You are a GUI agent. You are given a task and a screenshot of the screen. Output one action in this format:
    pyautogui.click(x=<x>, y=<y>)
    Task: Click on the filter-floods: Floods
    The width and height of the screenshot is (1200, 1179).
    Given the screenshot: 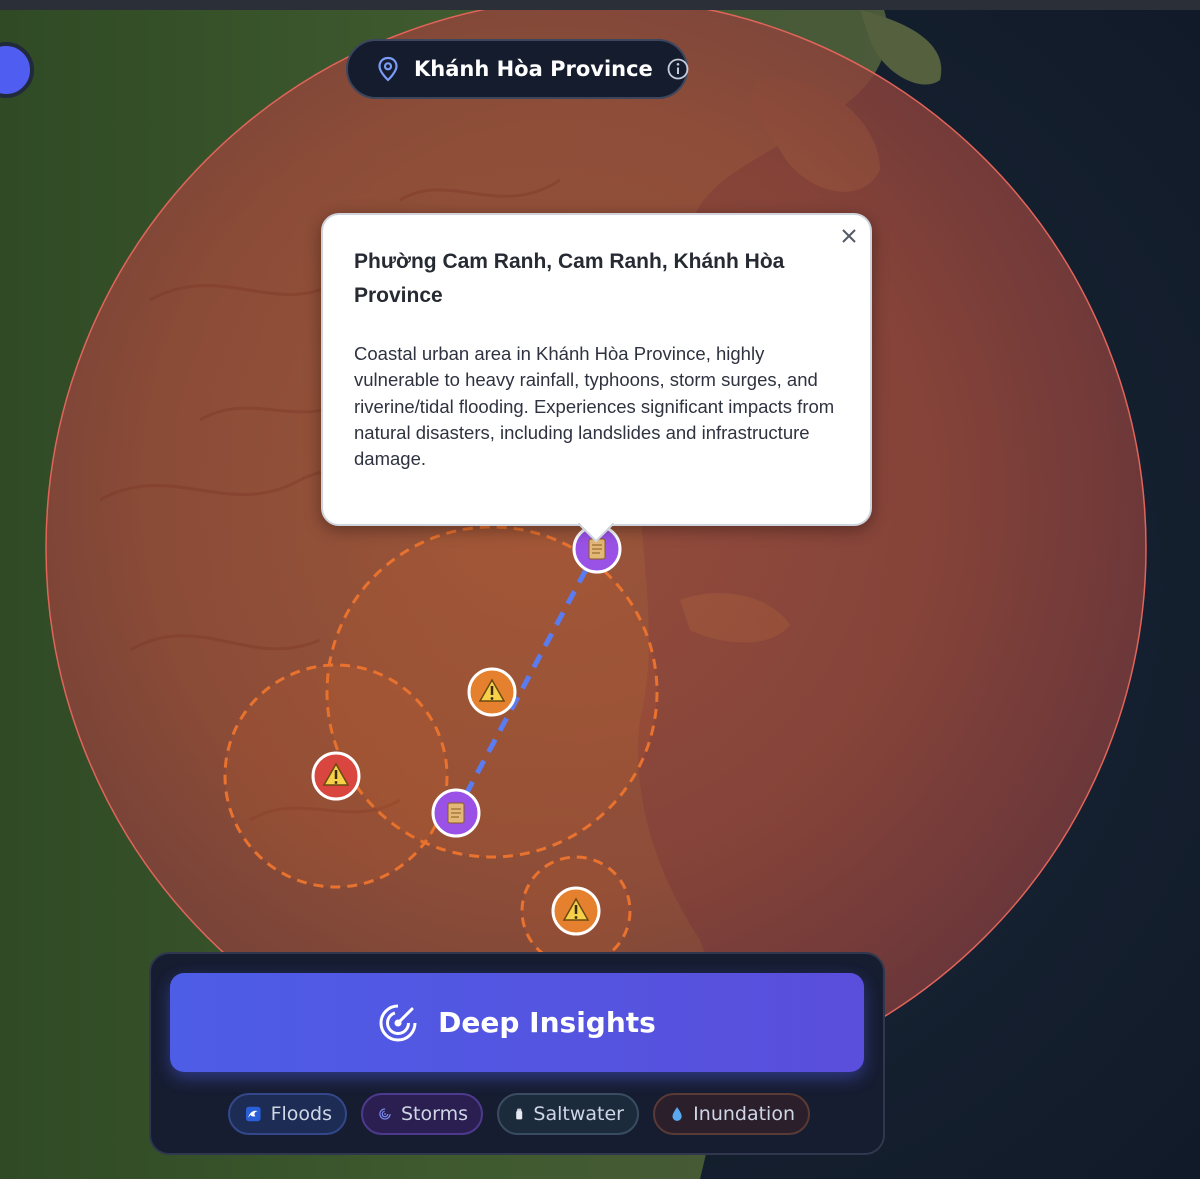 What is the action you would take?
    pyautogui.click(x=287, y=1114)
    